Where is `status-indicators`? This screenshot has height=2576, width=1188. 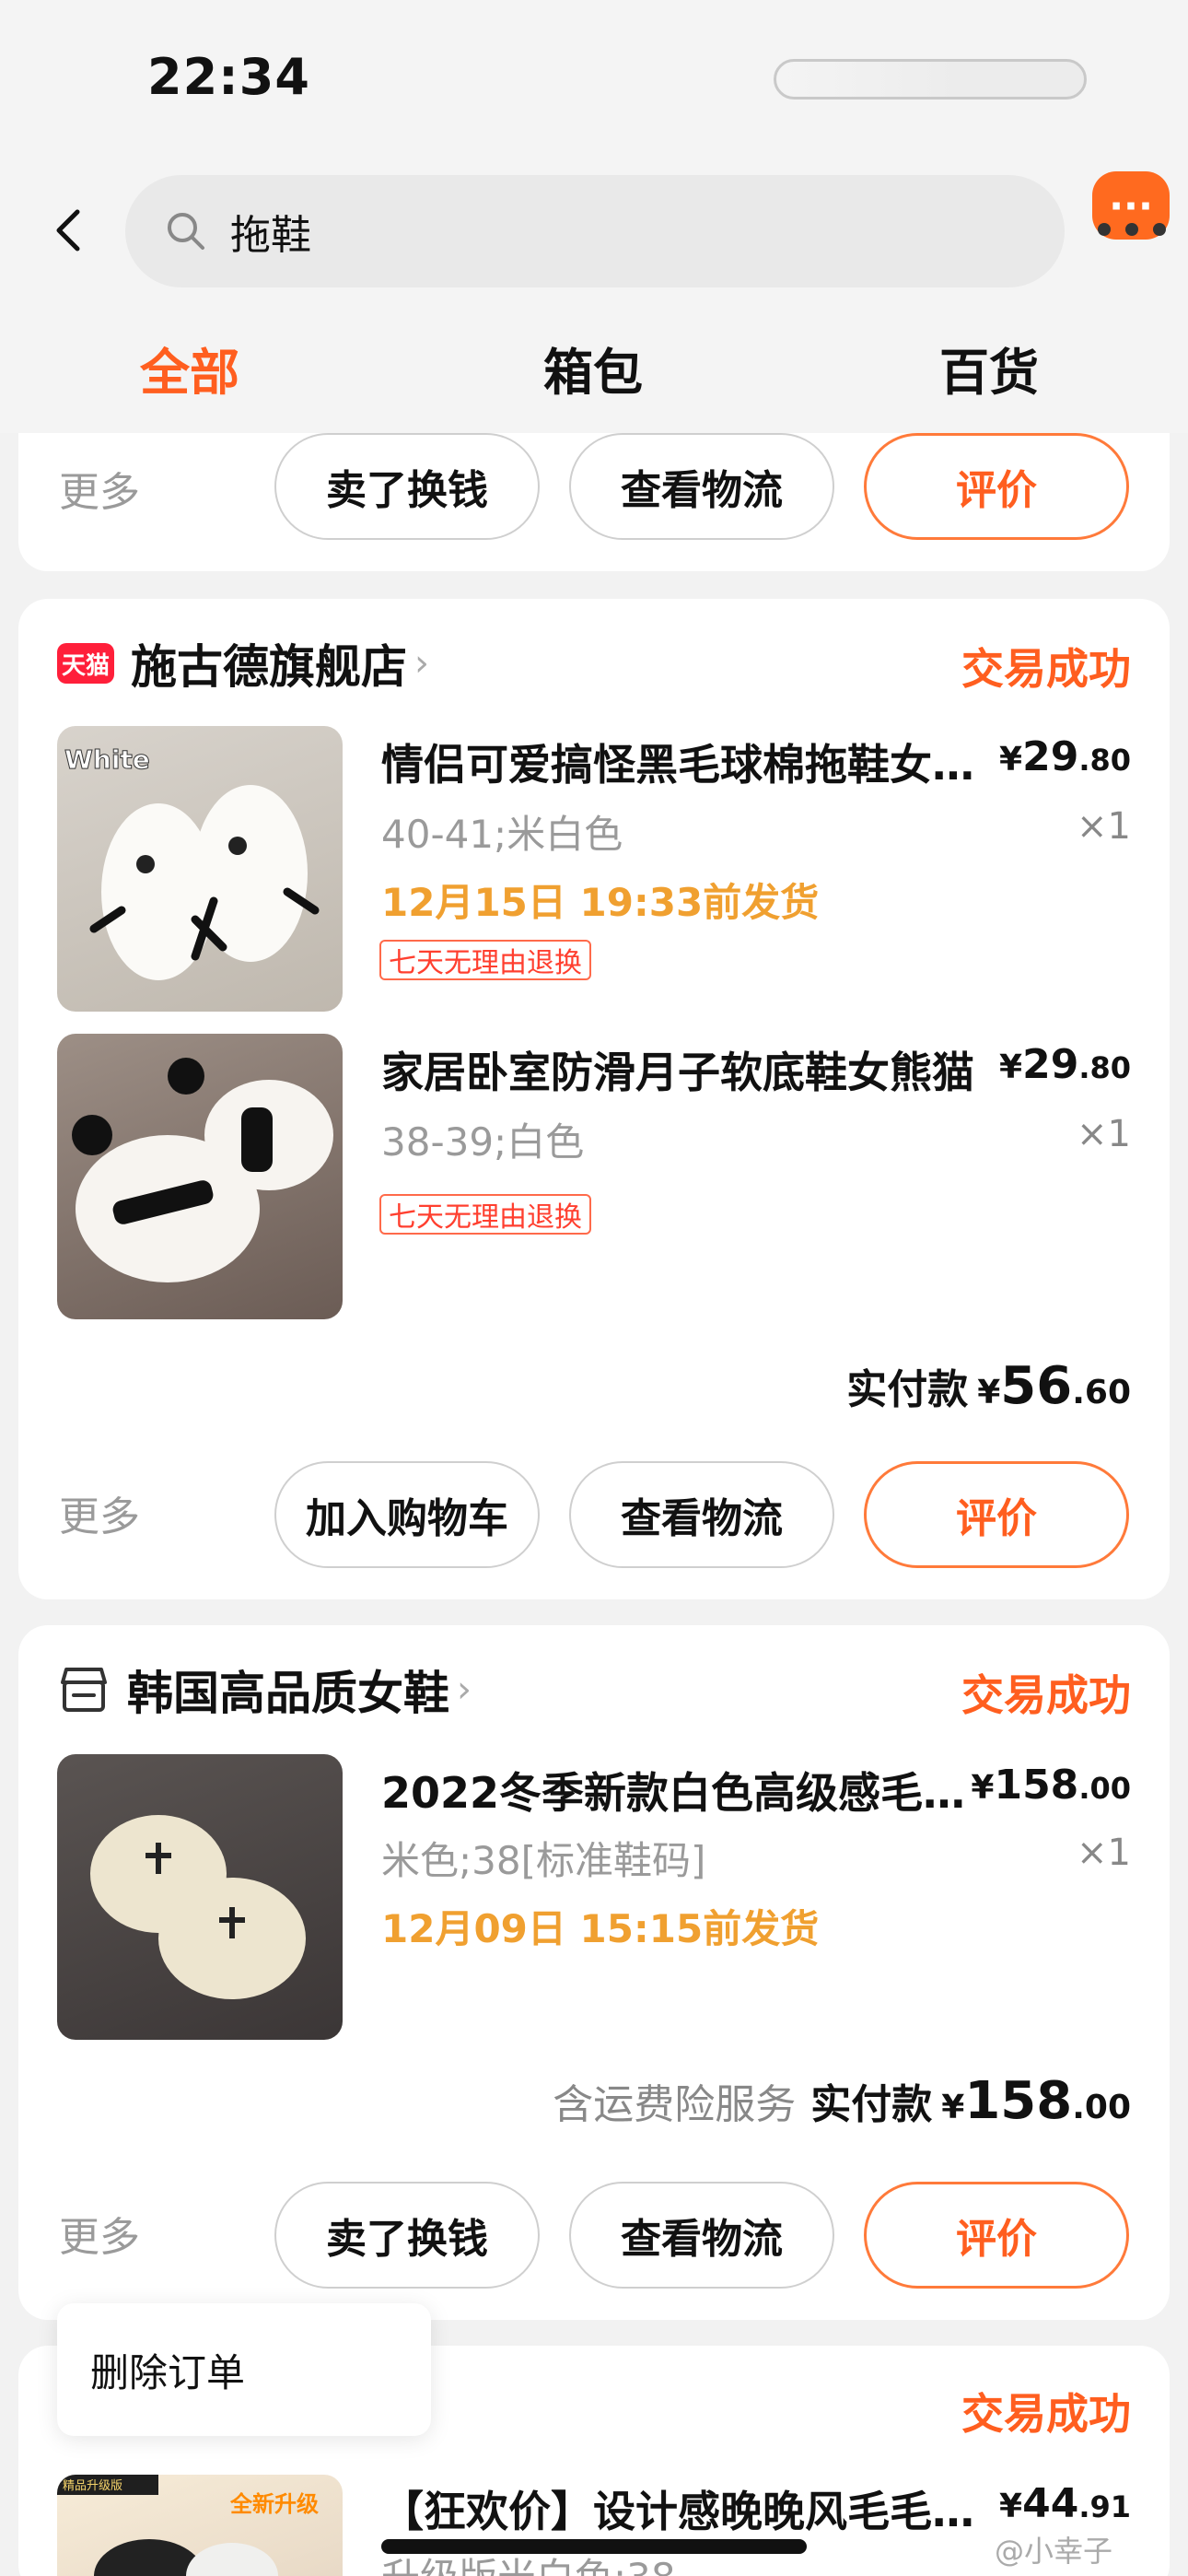 status-indicators is located at coordinates (930, 79).